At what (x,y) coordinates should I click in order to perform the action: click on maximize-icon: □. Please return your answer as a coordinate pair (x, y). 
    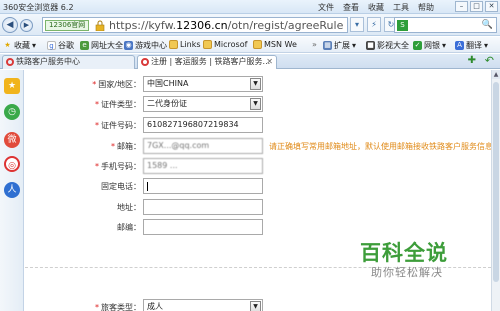
    Looking at the image, I should click on (476, 6).